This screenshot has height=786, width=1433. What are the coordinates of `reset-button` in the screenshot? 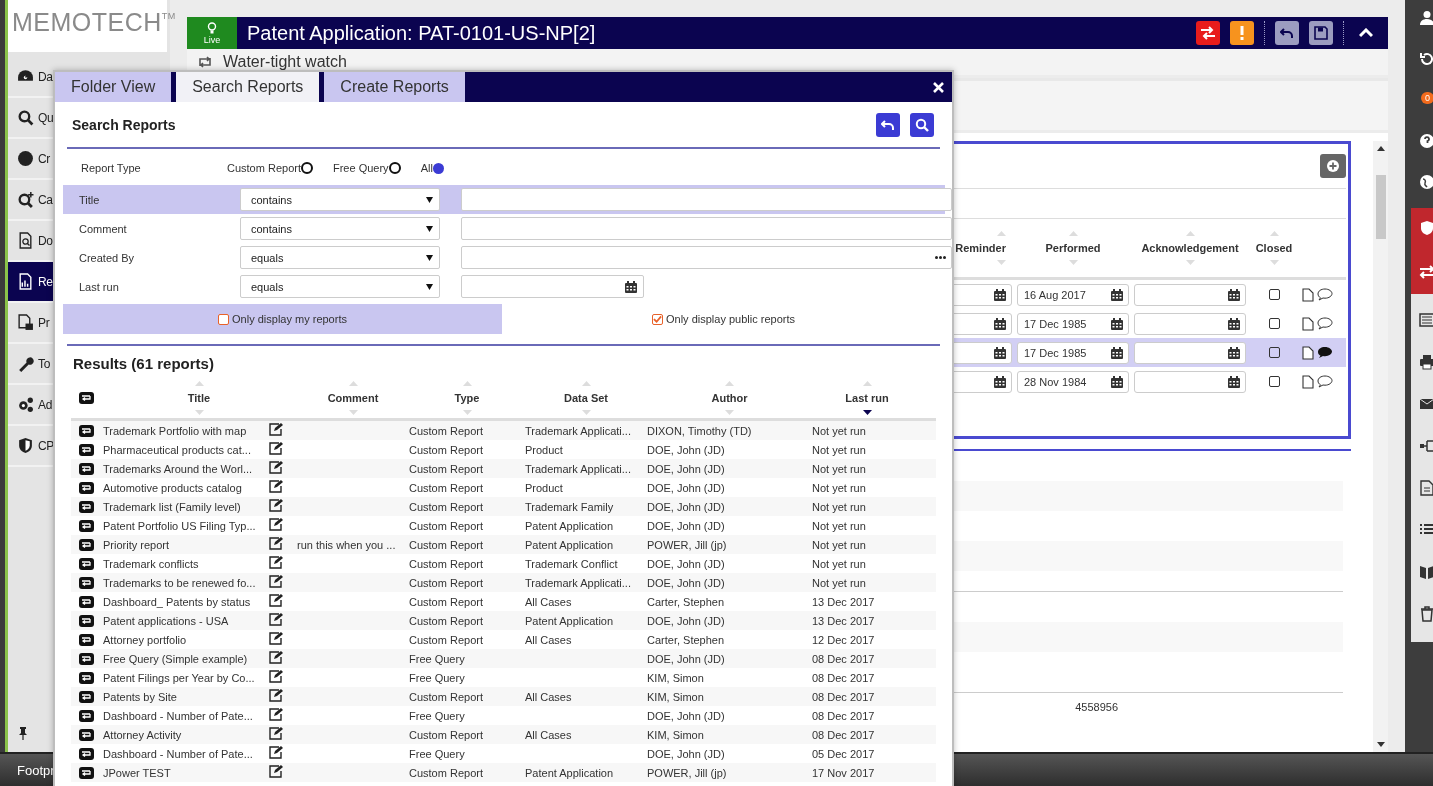 It's located at (888, 125).